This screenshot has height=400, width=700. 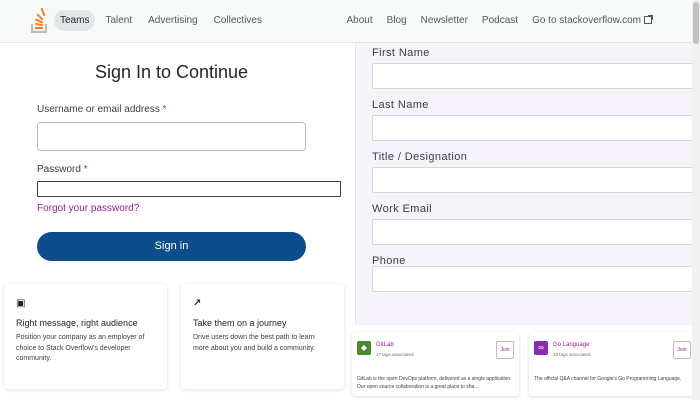 What do you see at coordinates (534, 76) in the screenshot?
I see `first-name-input` at bounding box center [534, 76].